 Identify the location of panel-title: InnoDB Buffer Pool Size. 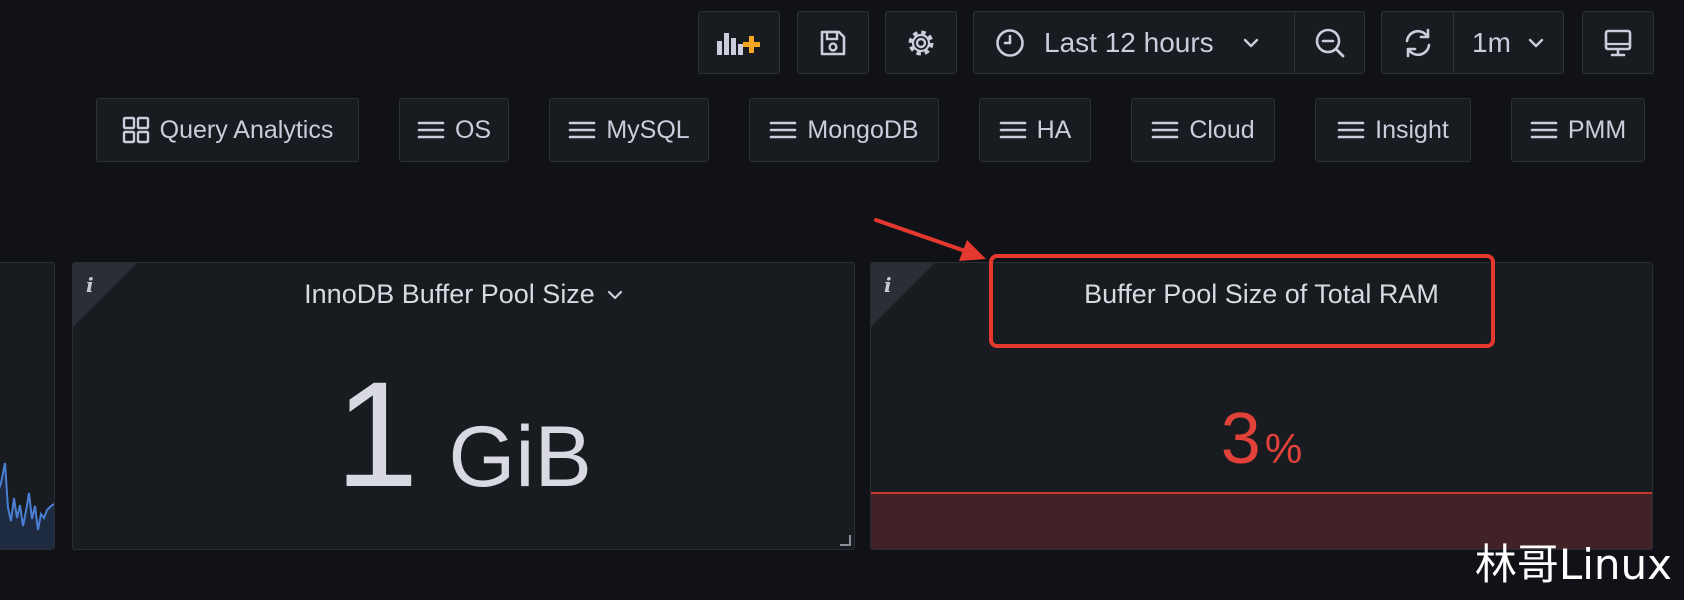
(449, 294).